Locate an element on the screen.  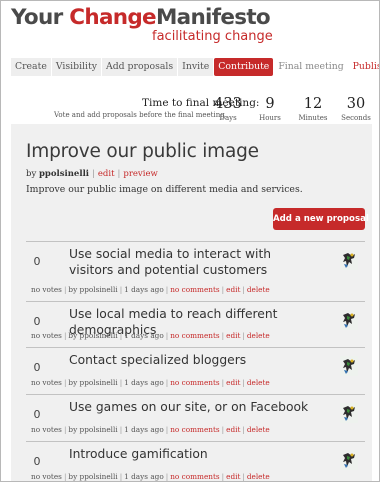
manifesto-author: ppolsinelli is located at coordinates (64, 174).